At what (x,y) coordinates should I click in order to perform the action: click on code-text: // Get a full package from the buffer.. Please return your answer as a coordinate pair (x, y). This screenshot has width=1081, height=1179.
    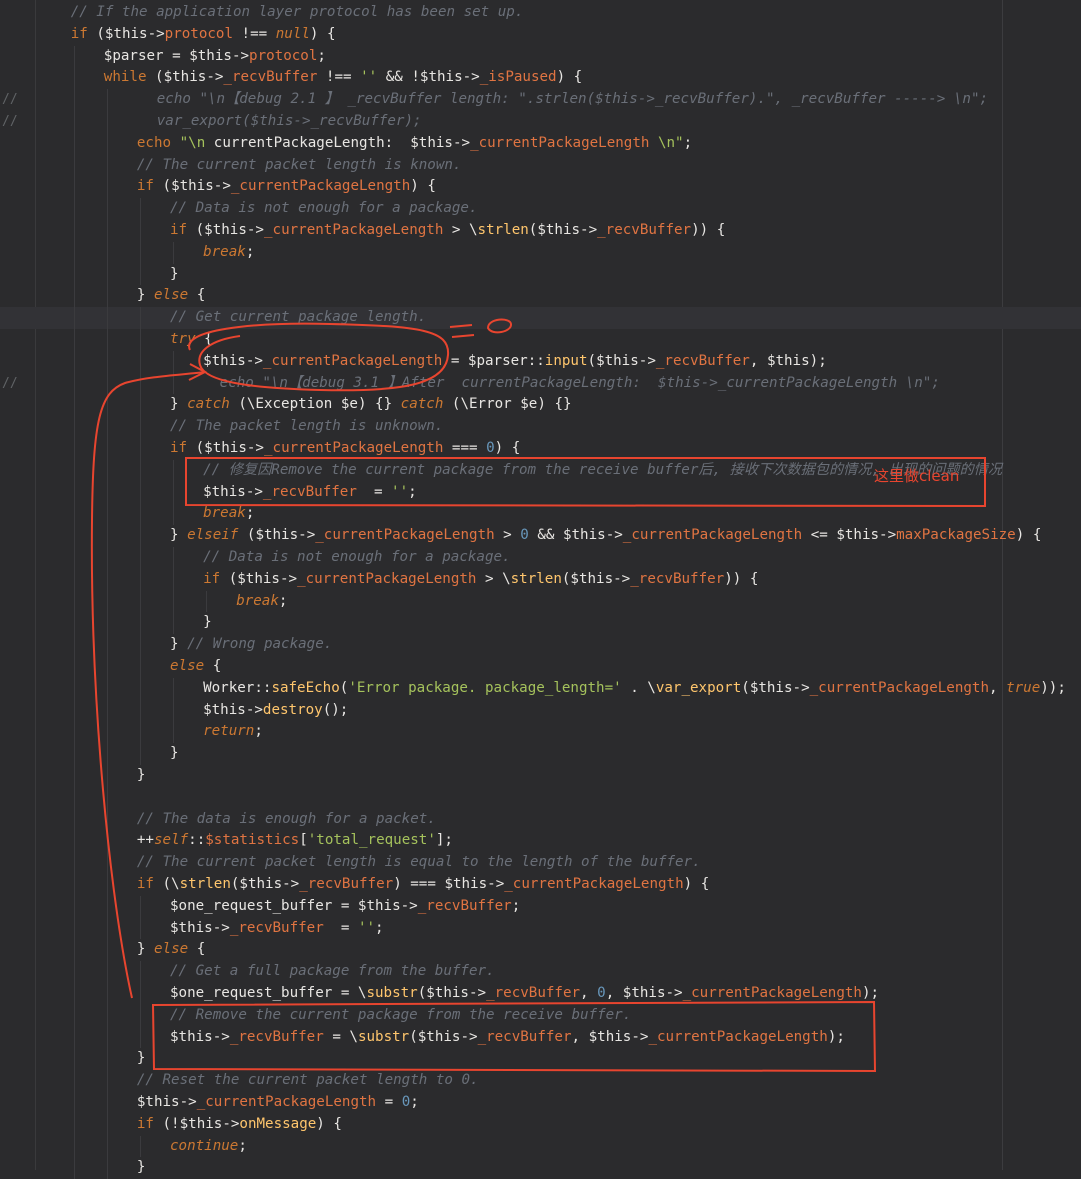
    Looking at the image, I should click on (332, 972).